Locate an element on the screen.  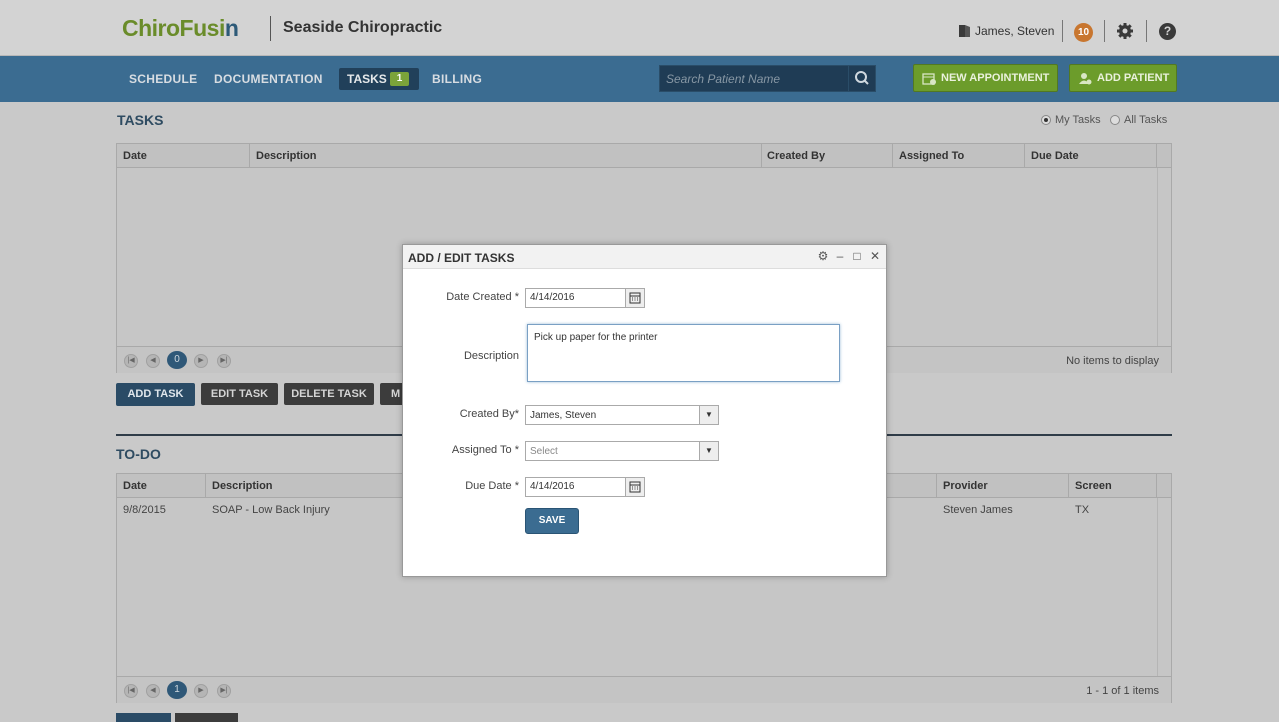
dialog-title: ADD / EDIT TASKS is located at coordinates (461, 258).